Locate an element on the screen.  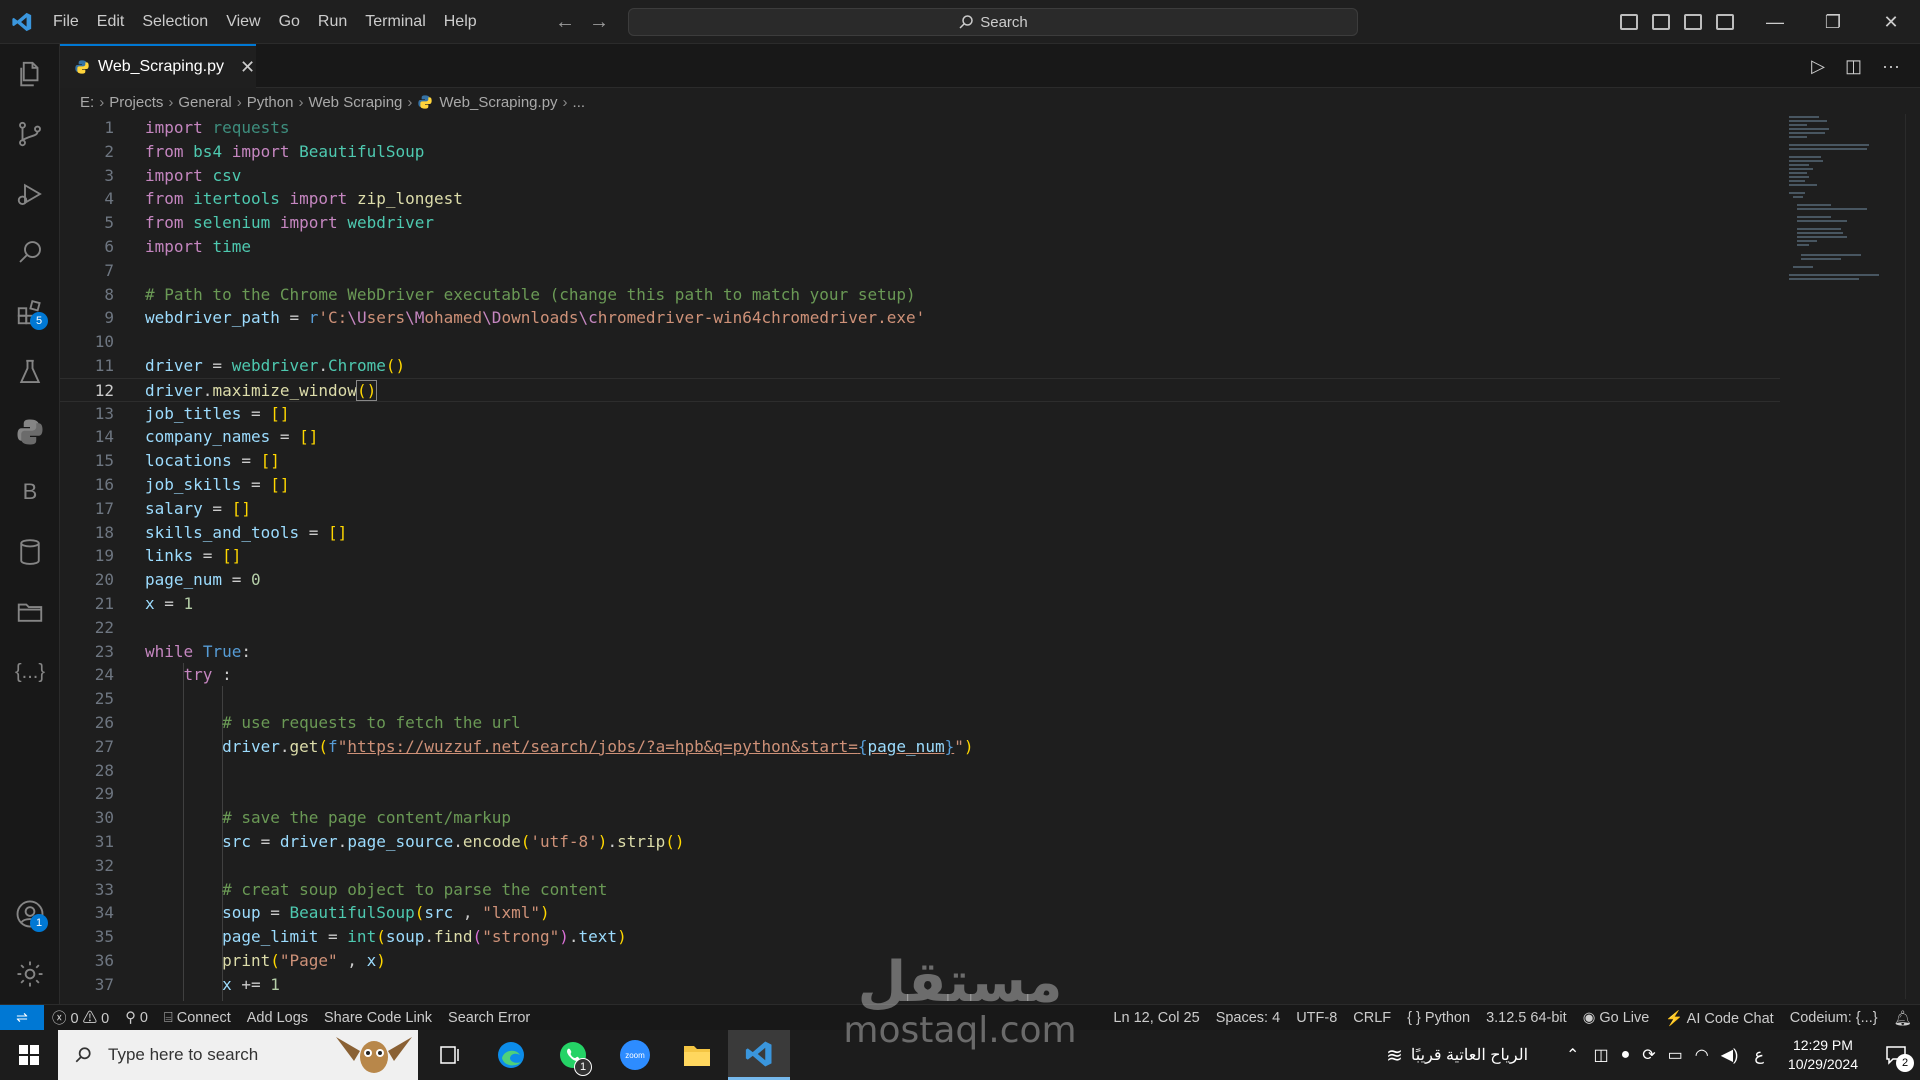
accounts-icon: 1 is located at coordinates (30, 914).